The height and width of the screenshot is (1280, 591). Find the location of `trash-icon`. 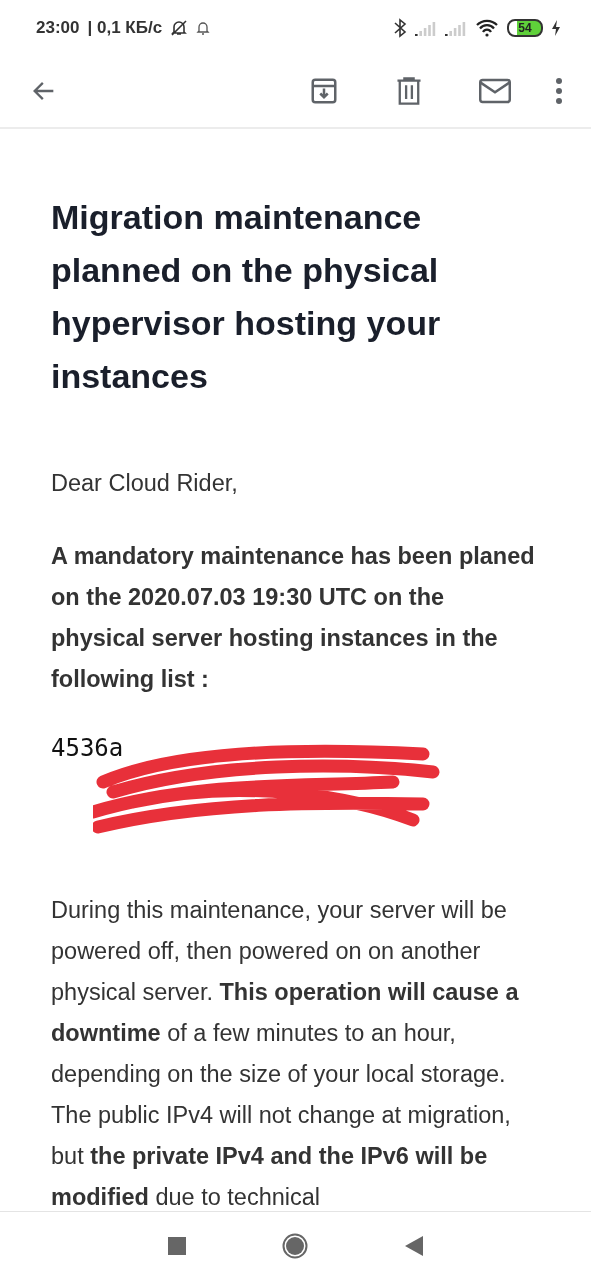

trash-icon is located at coordinates (409, 91).